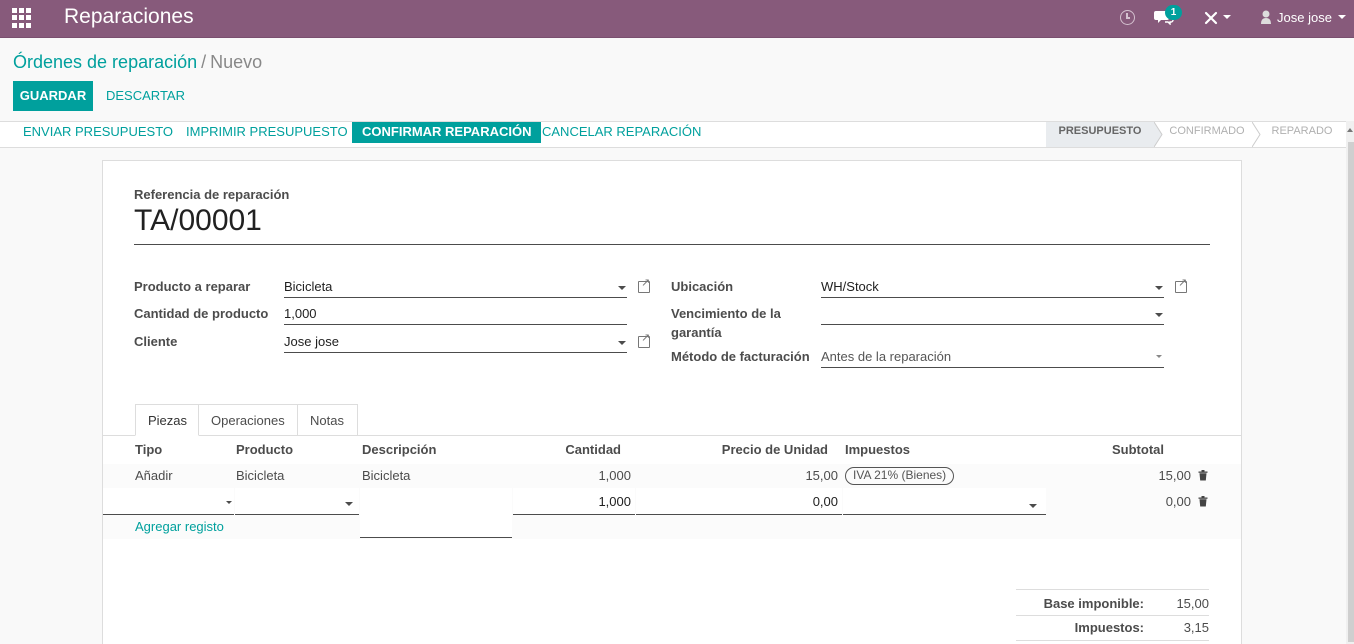 Image resolution: width=1354 pixels, height=644 pixels. What do you see at coordinates (447, 132) in the screenshot?
I see `confirm-repair-button: CONFIRMAR REPARACIÓN` at bounding box center [447, 132].